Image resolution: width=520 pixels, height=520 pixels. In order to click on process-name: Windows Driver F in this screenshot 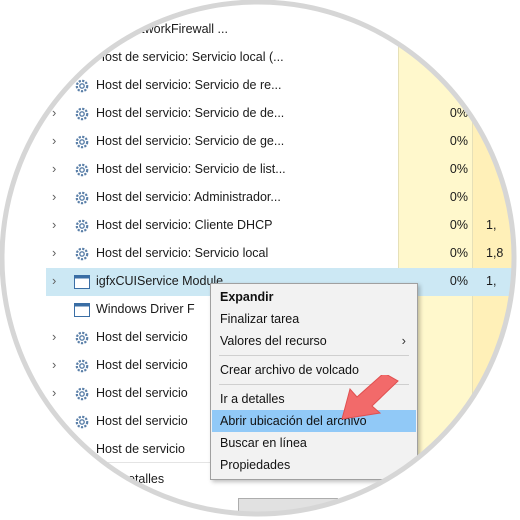, I will do `click(145, 309)`.